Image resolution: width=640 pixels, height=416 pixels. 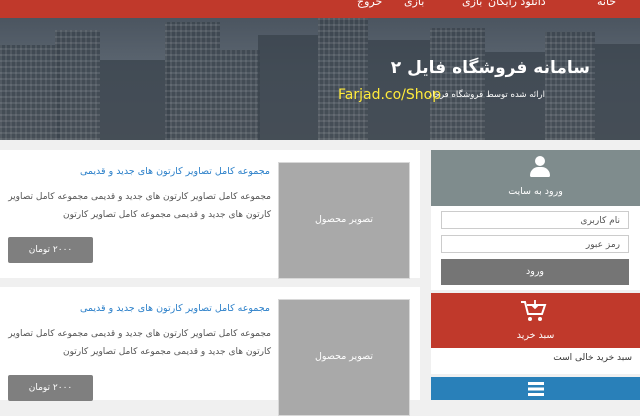 What do you see at coordinates (472, 4) in the screenshot?
I see `nav-item-game: بازی` at bounding box center [472, 4].